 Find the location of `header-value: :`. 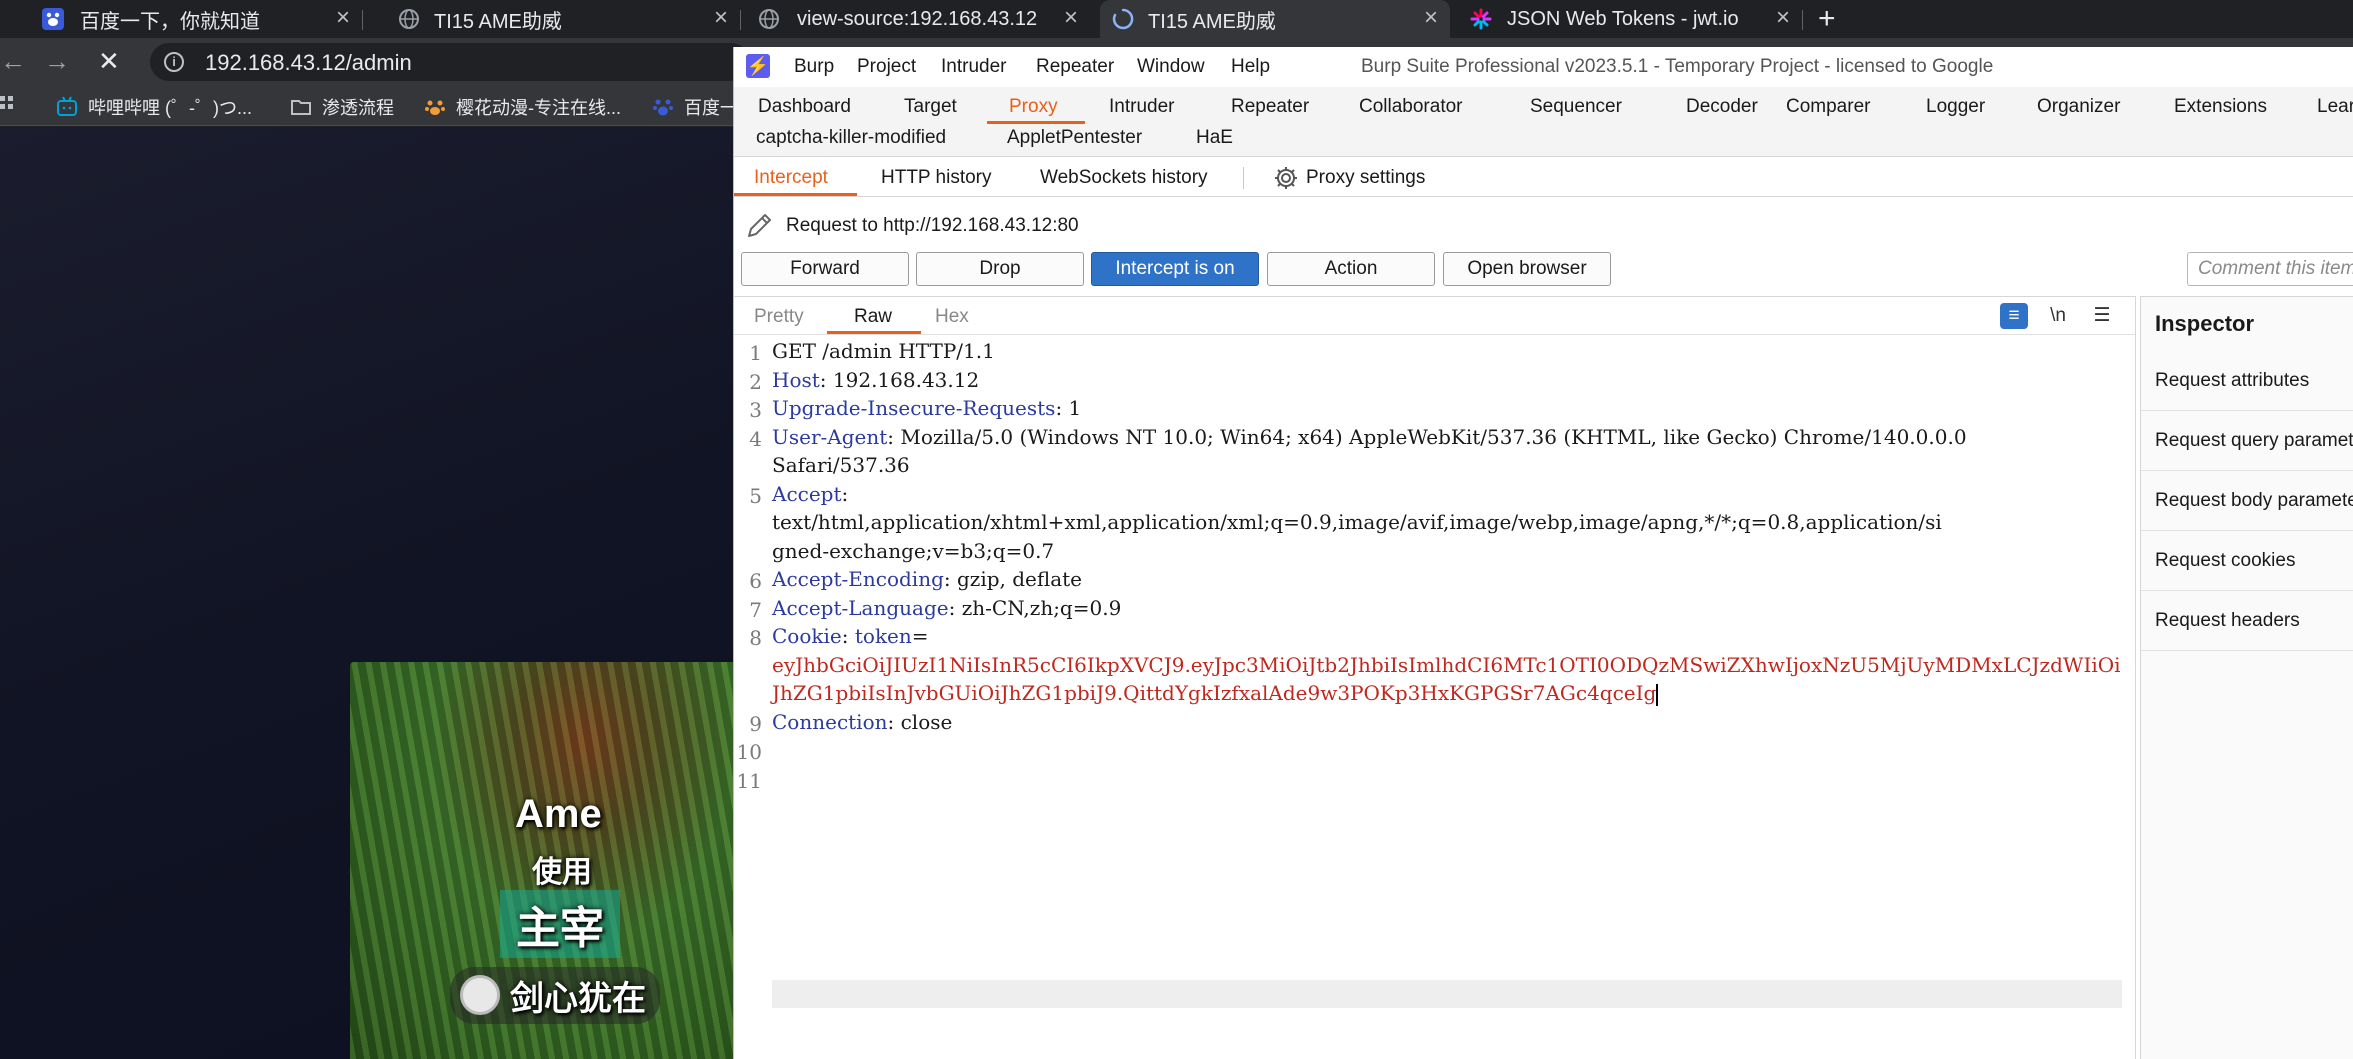

header-value: : is located at coordinates (845, 493).